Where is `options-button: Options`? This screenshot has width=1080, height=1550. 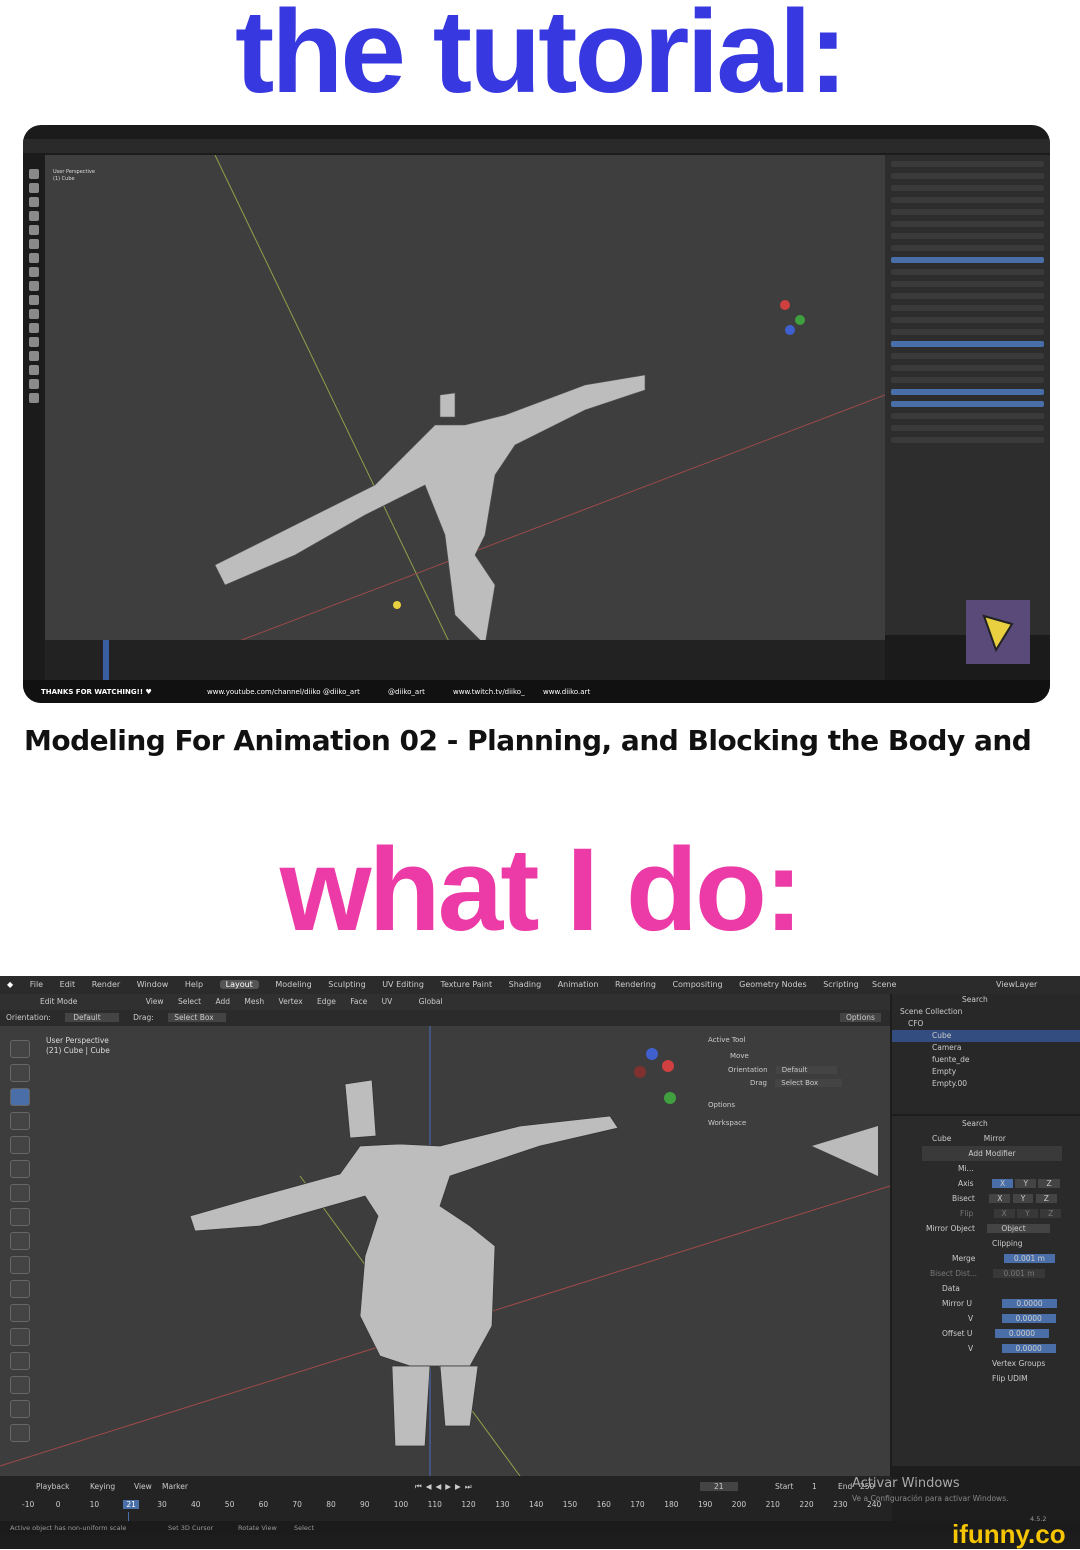
options-button: Options is located at coordinates (860, 1017).